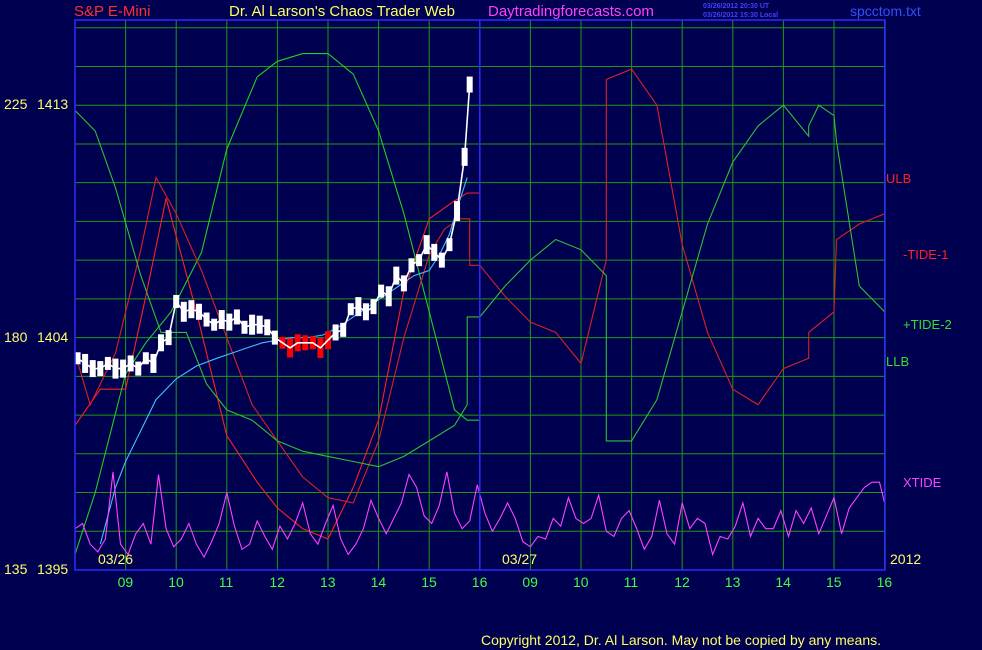  Describe the element at coordinates (571, 11) in the screenshot. I see `site-link: Daytradingforecasts.com` at that location.